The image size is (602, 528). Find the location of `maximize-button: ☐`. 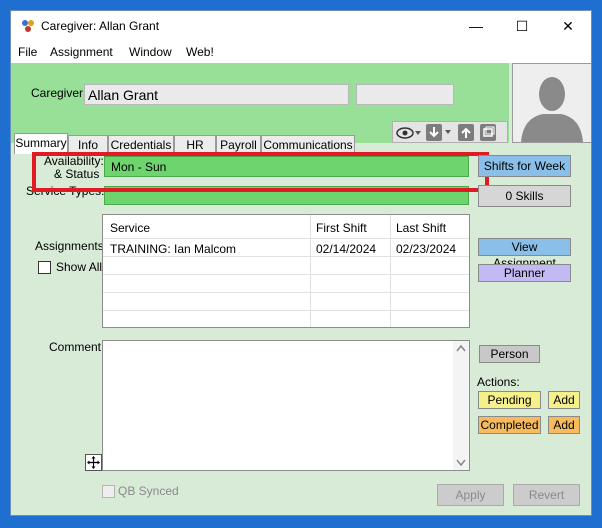

maximize-button: ☐ is located at coordinates (522, 26).